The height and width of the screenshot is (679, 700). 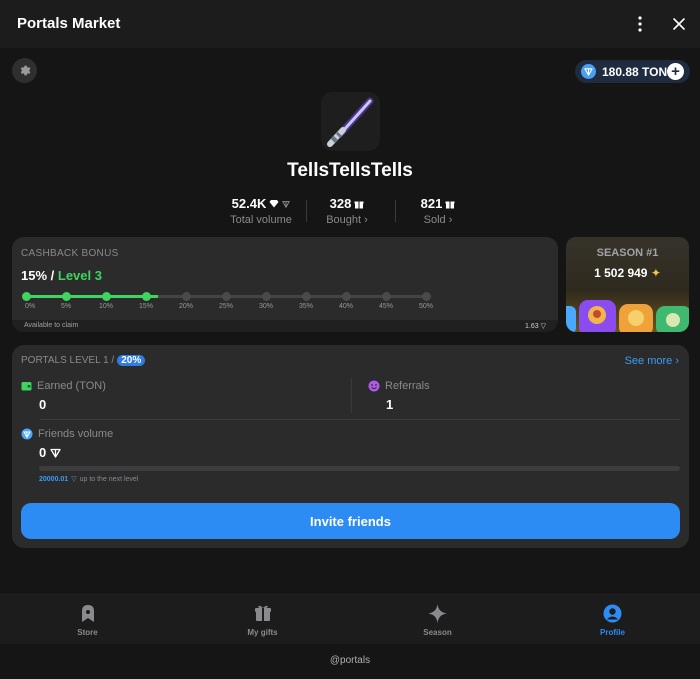 I want to click on cashback-step-label: 45%, so click(x=385, y=306).